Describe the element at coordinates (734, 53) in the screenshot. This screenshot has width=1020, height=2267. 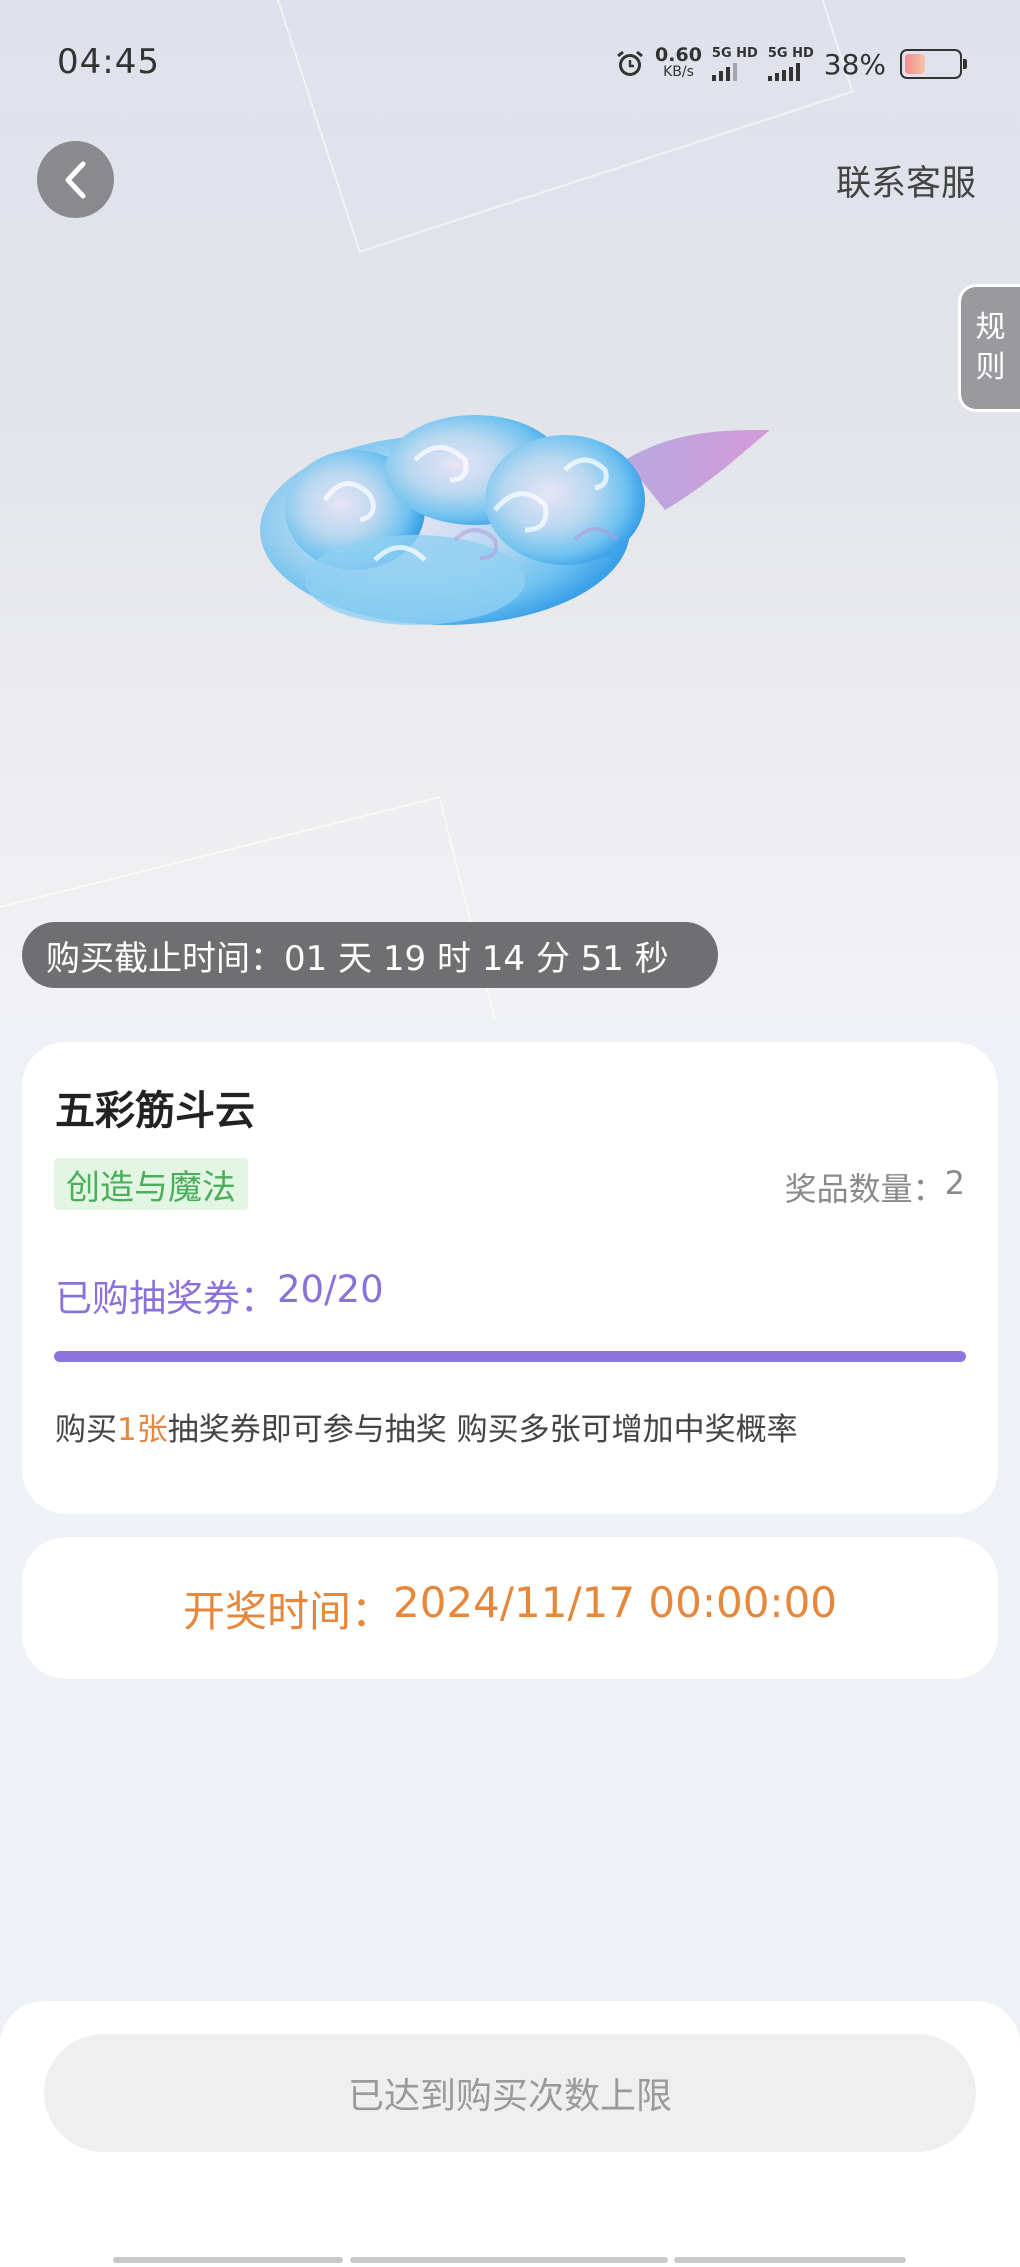
I see `sim1-label: 5G HD` at that location.